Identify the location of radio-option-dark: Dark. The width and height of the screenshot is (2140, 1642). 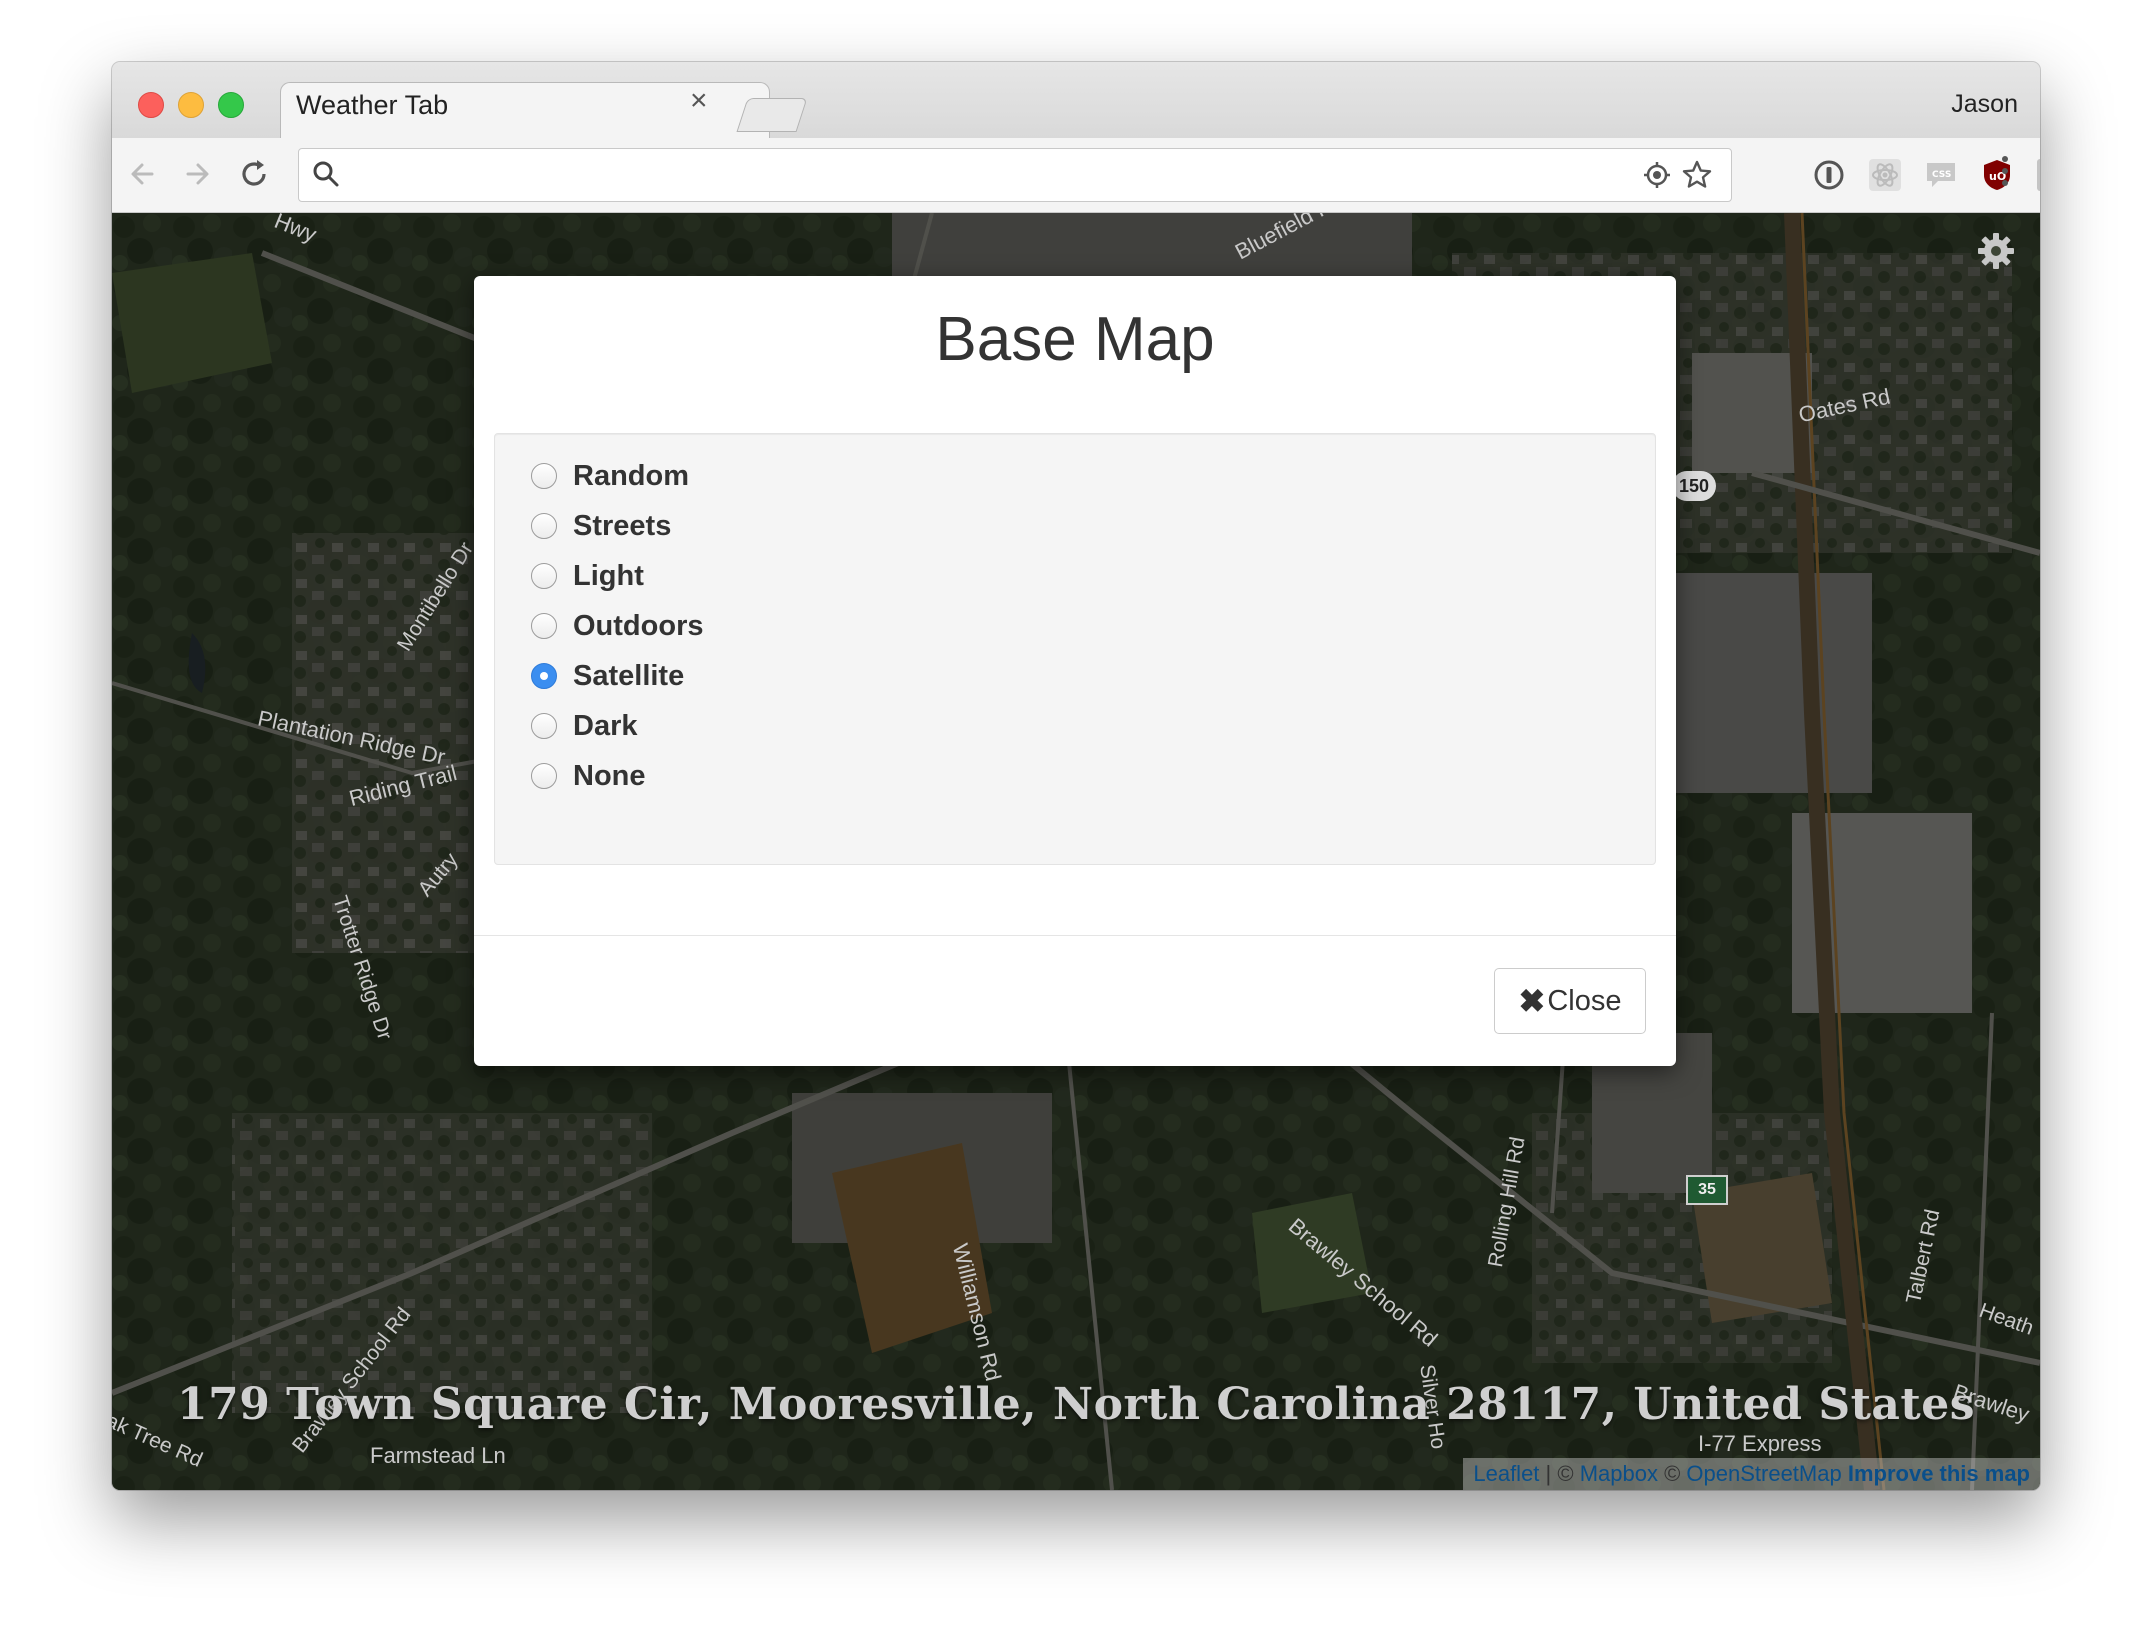
(584, 726).